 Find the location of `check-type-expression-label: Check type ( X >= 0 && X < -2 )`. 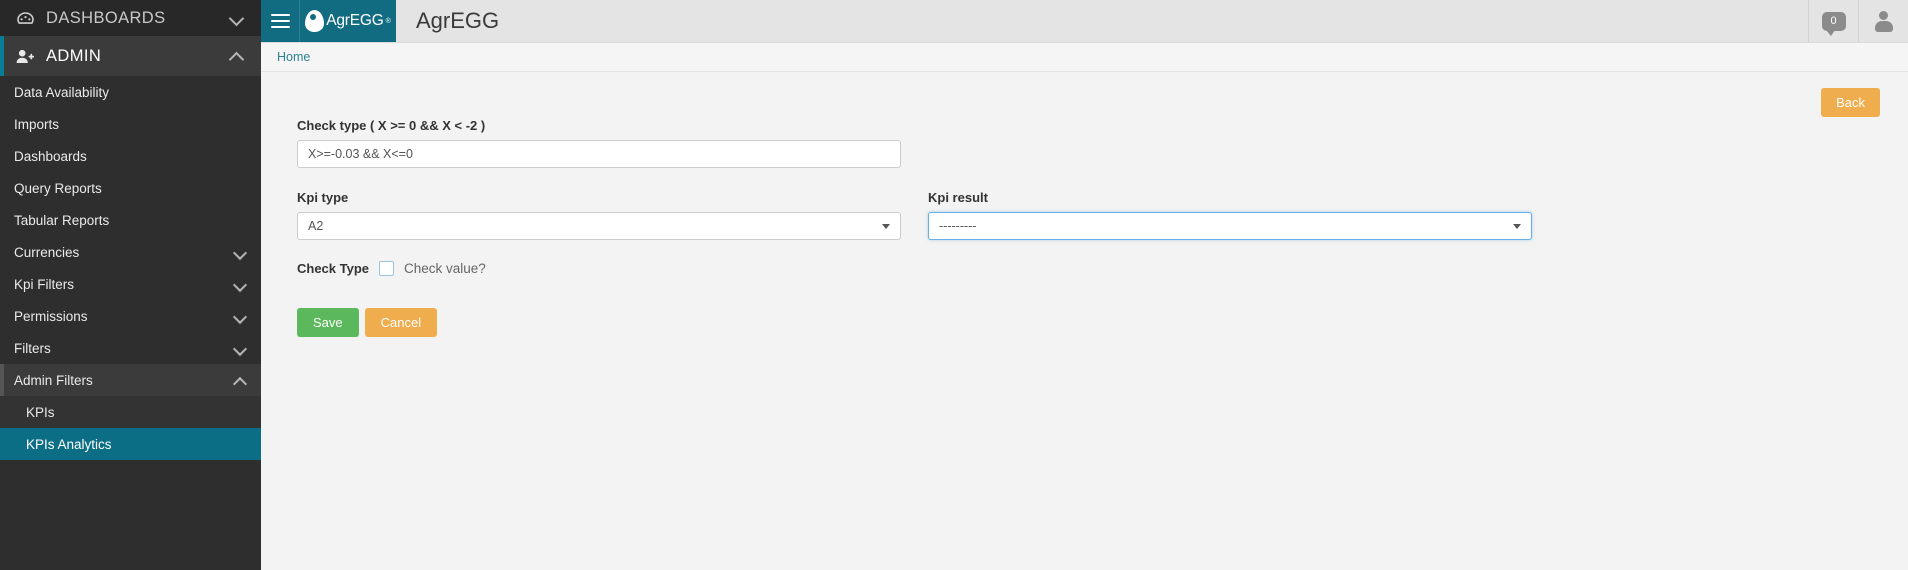

check-type-expression-label: Check type ( X >= 0 && X < -2 ) is located at coordinates (391, 125).